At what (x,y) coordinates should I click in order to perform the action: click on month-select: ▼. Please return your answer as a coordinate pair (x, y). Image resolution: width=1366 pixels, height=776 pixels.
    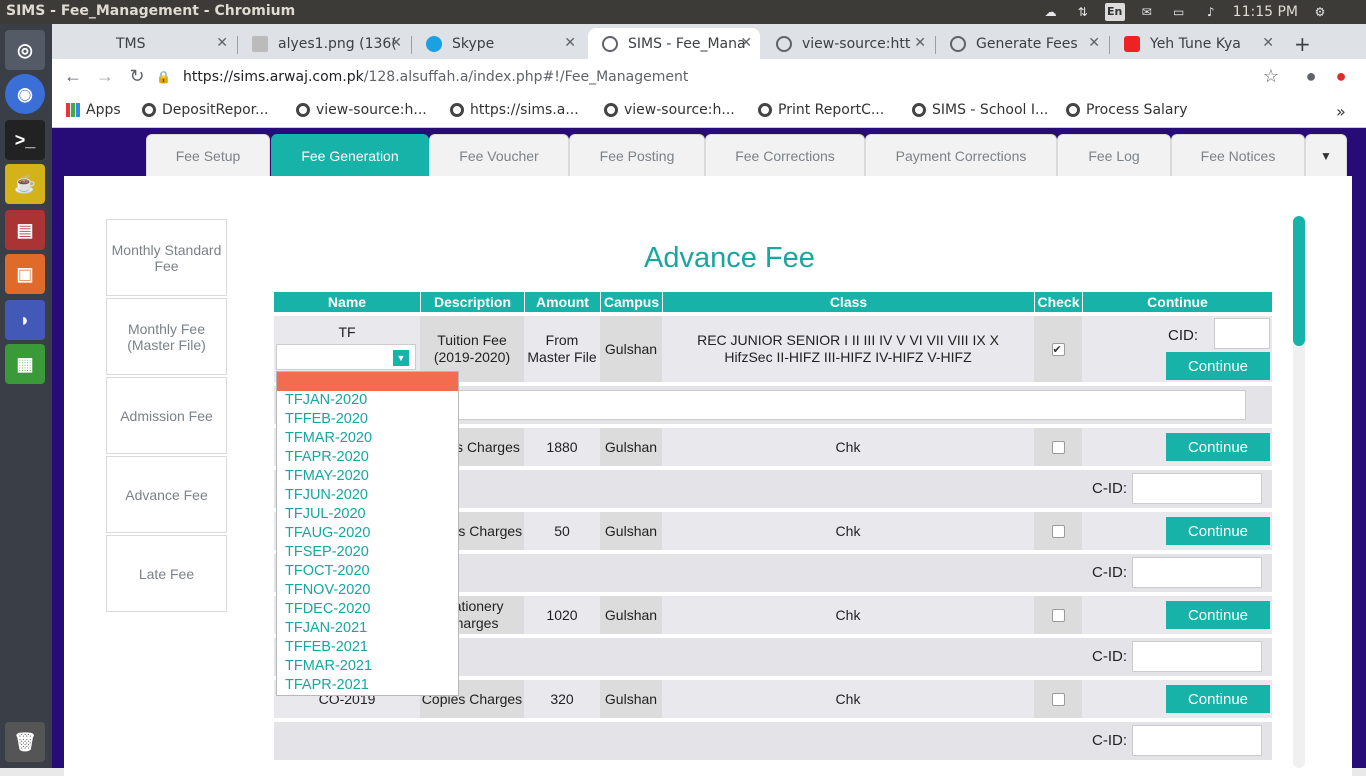
    Looking at the image, I should click on (346, 357).